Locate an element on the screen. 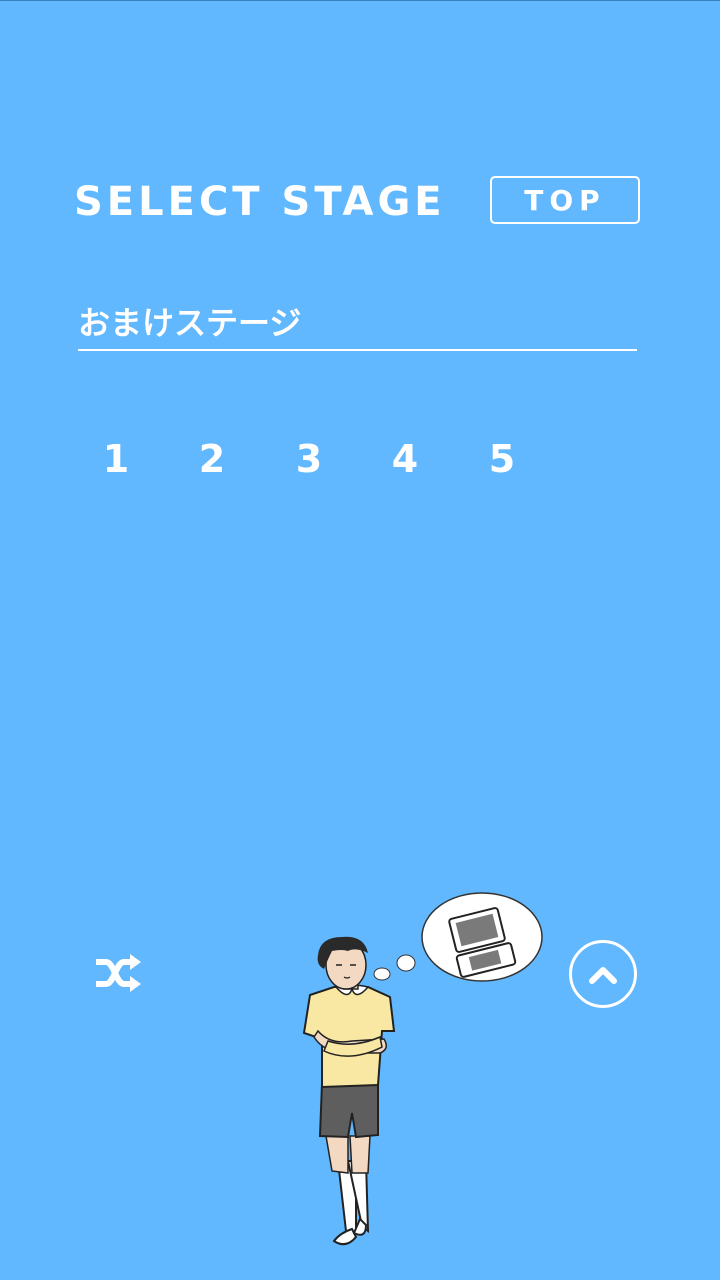 Image resolution: width=720 pixels, height=1280 pixels. section-title: おまけステージ is located at coordinates (190, 323).